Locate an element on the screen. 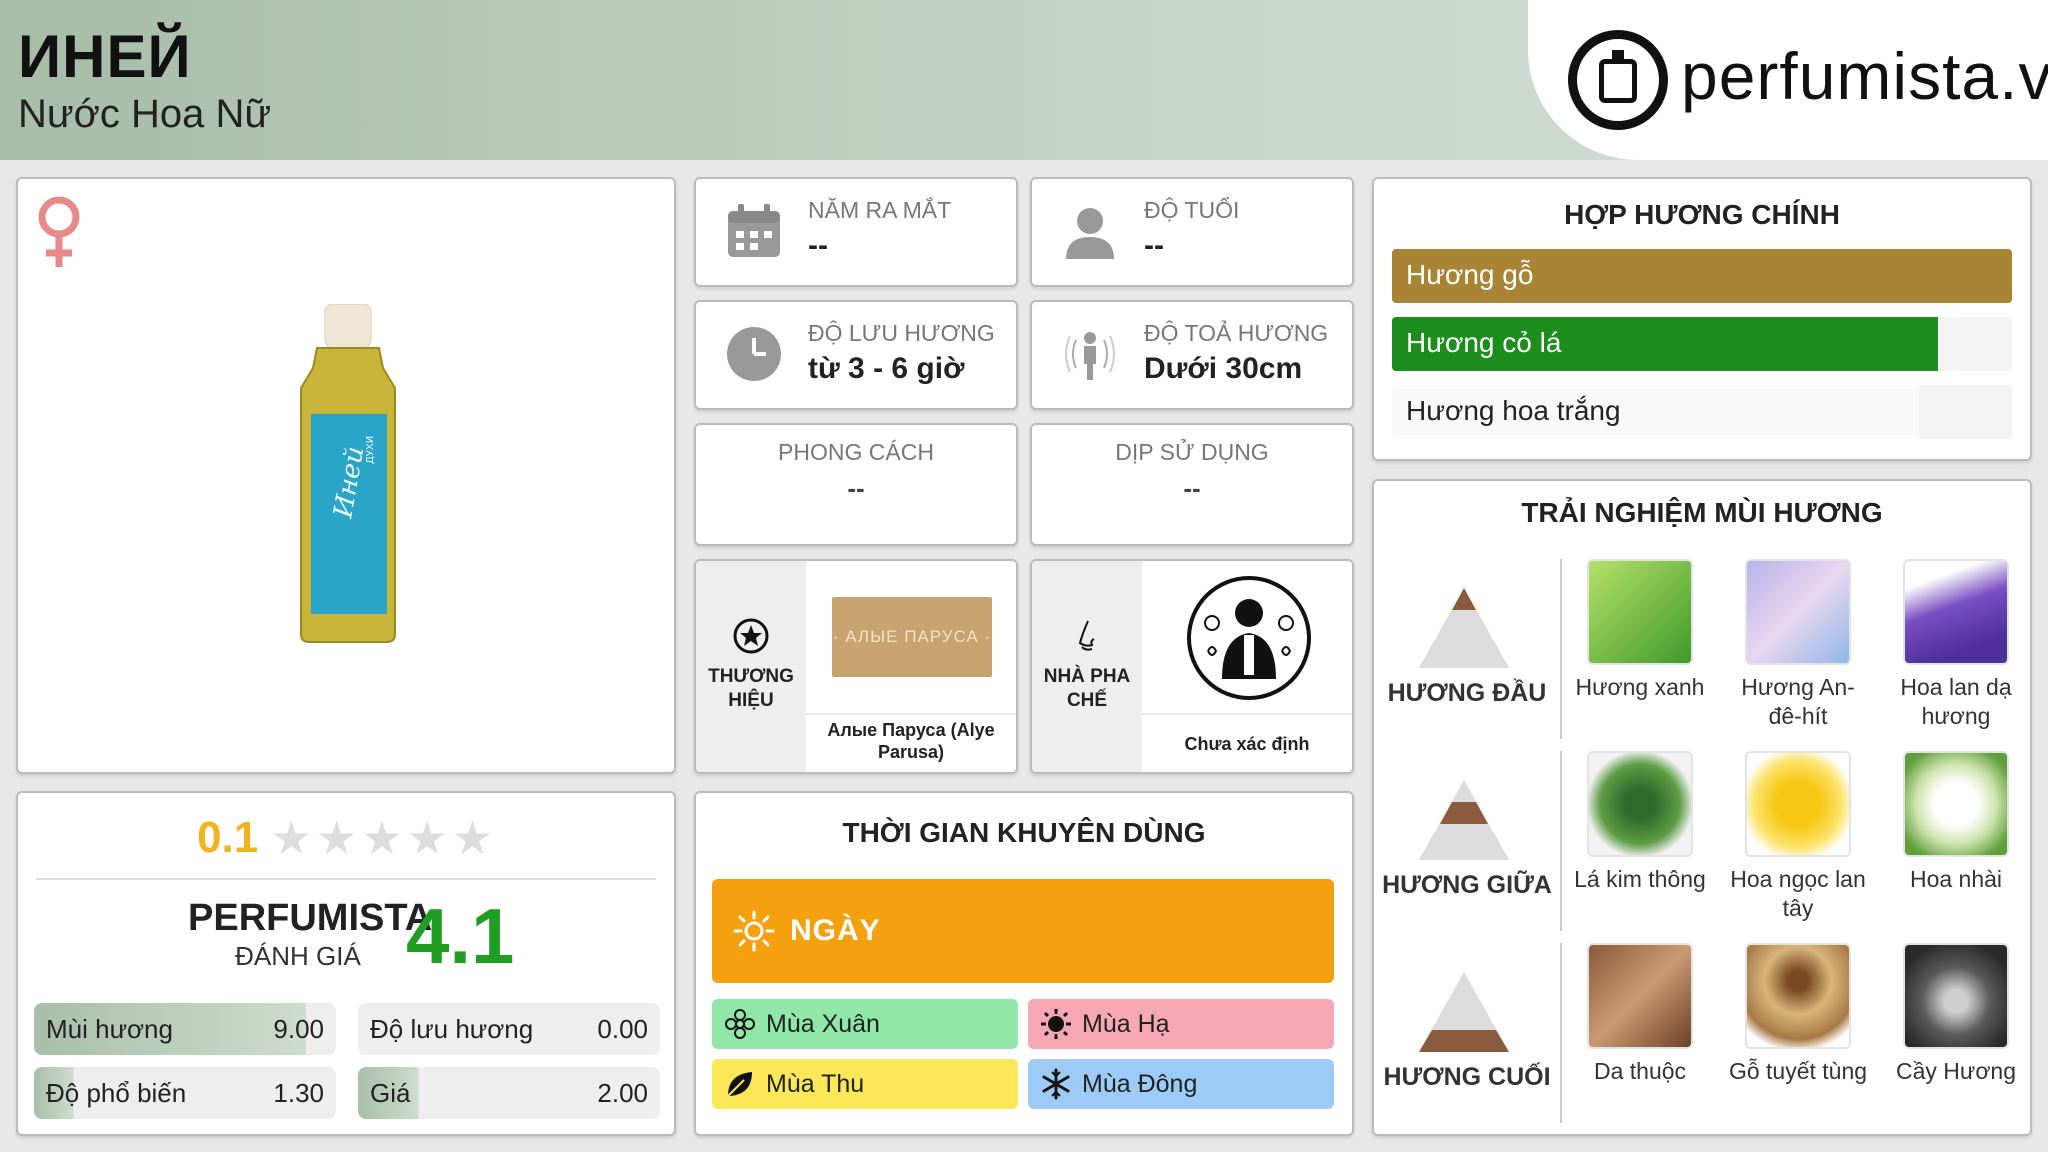  note-item: Gỗ tuyết tùng is located at coordinates (1798, 1014).